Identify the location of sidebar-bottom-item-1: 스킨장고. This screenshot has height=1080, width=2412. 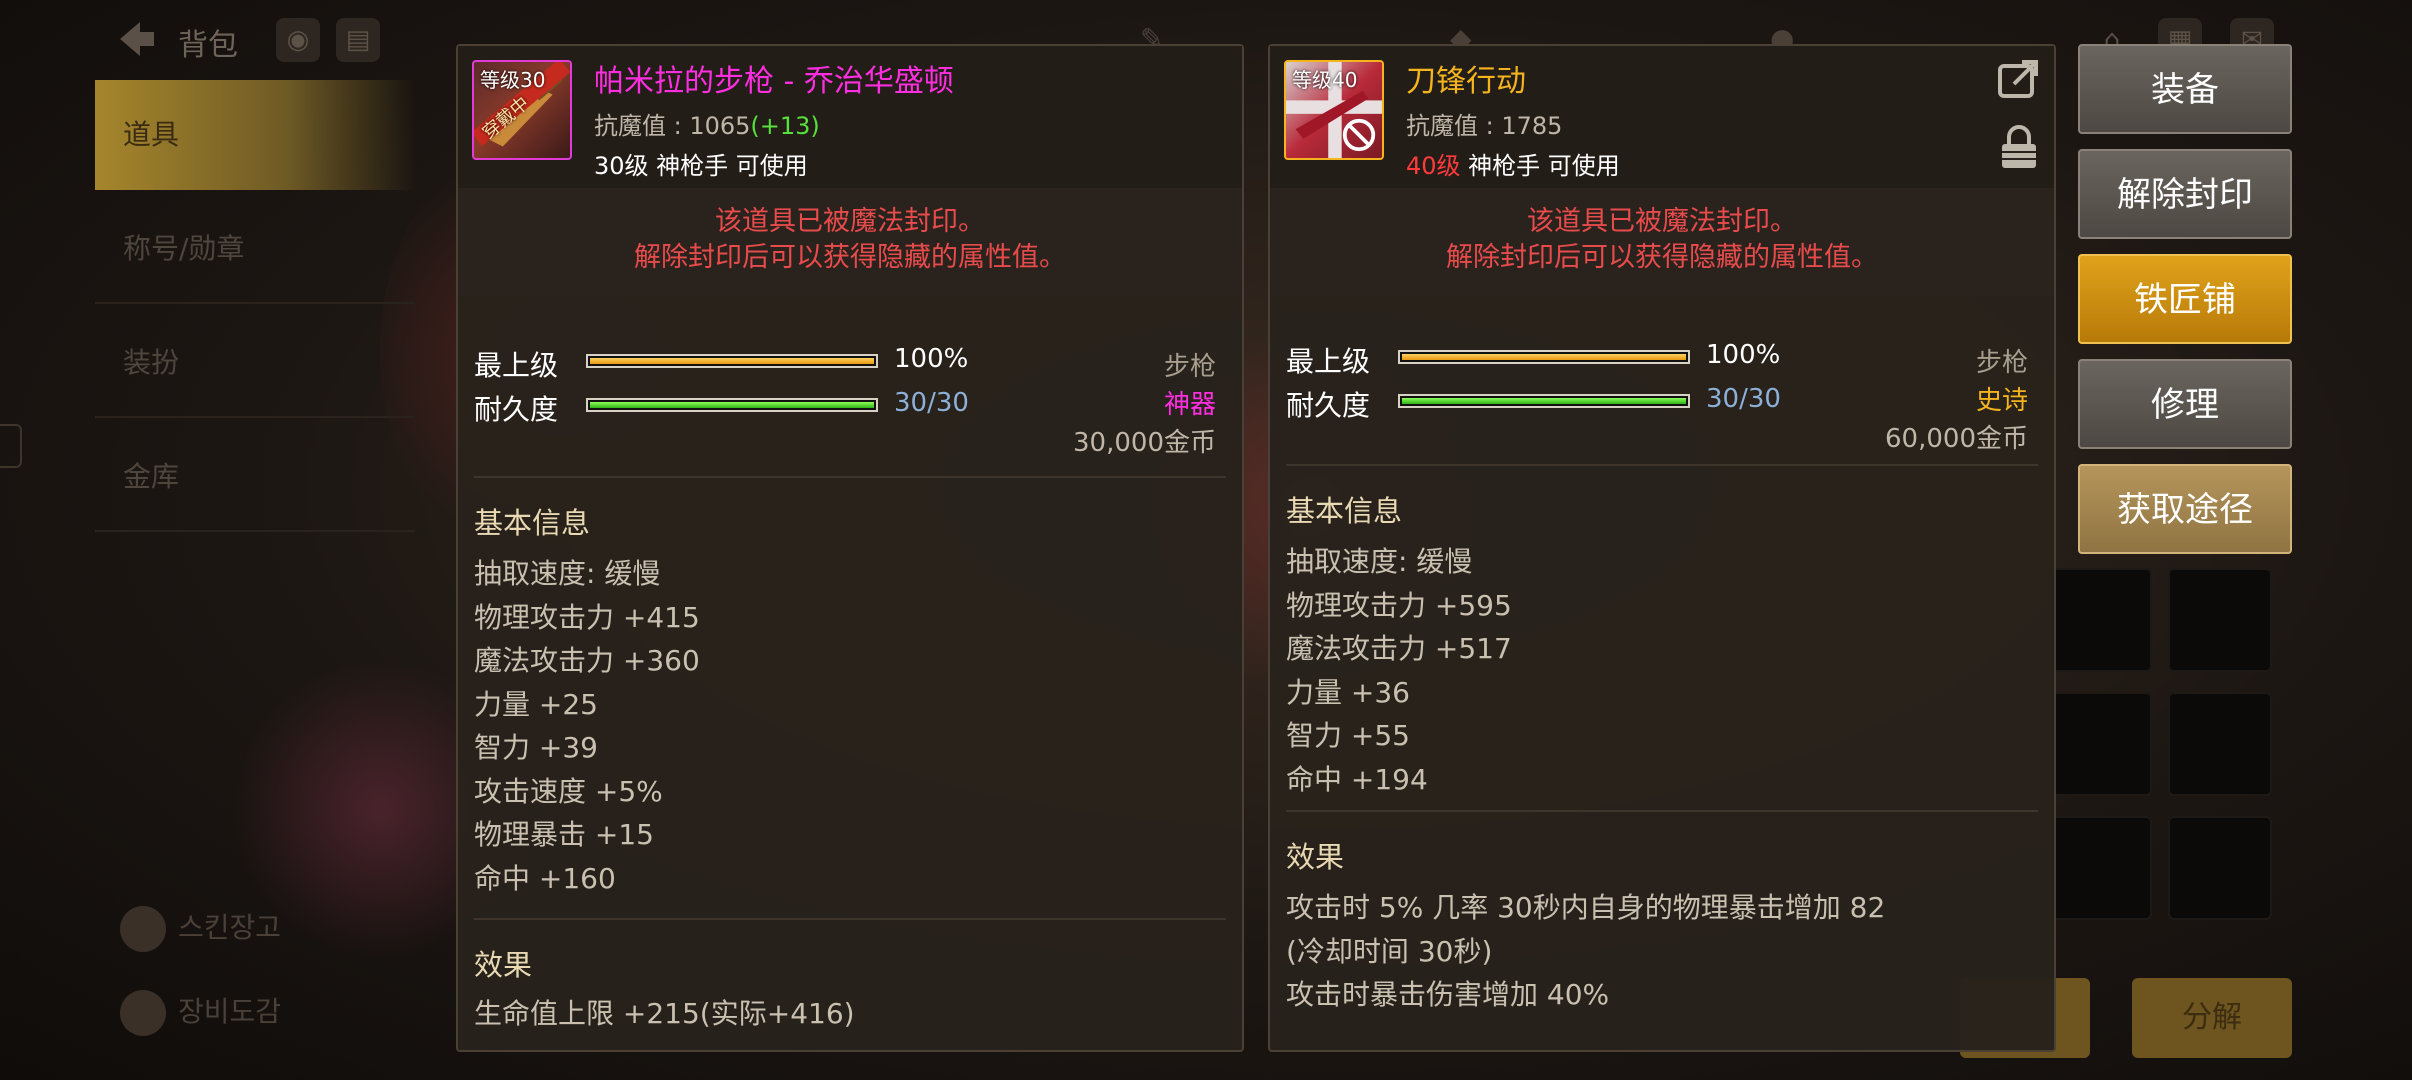
(200, 929).